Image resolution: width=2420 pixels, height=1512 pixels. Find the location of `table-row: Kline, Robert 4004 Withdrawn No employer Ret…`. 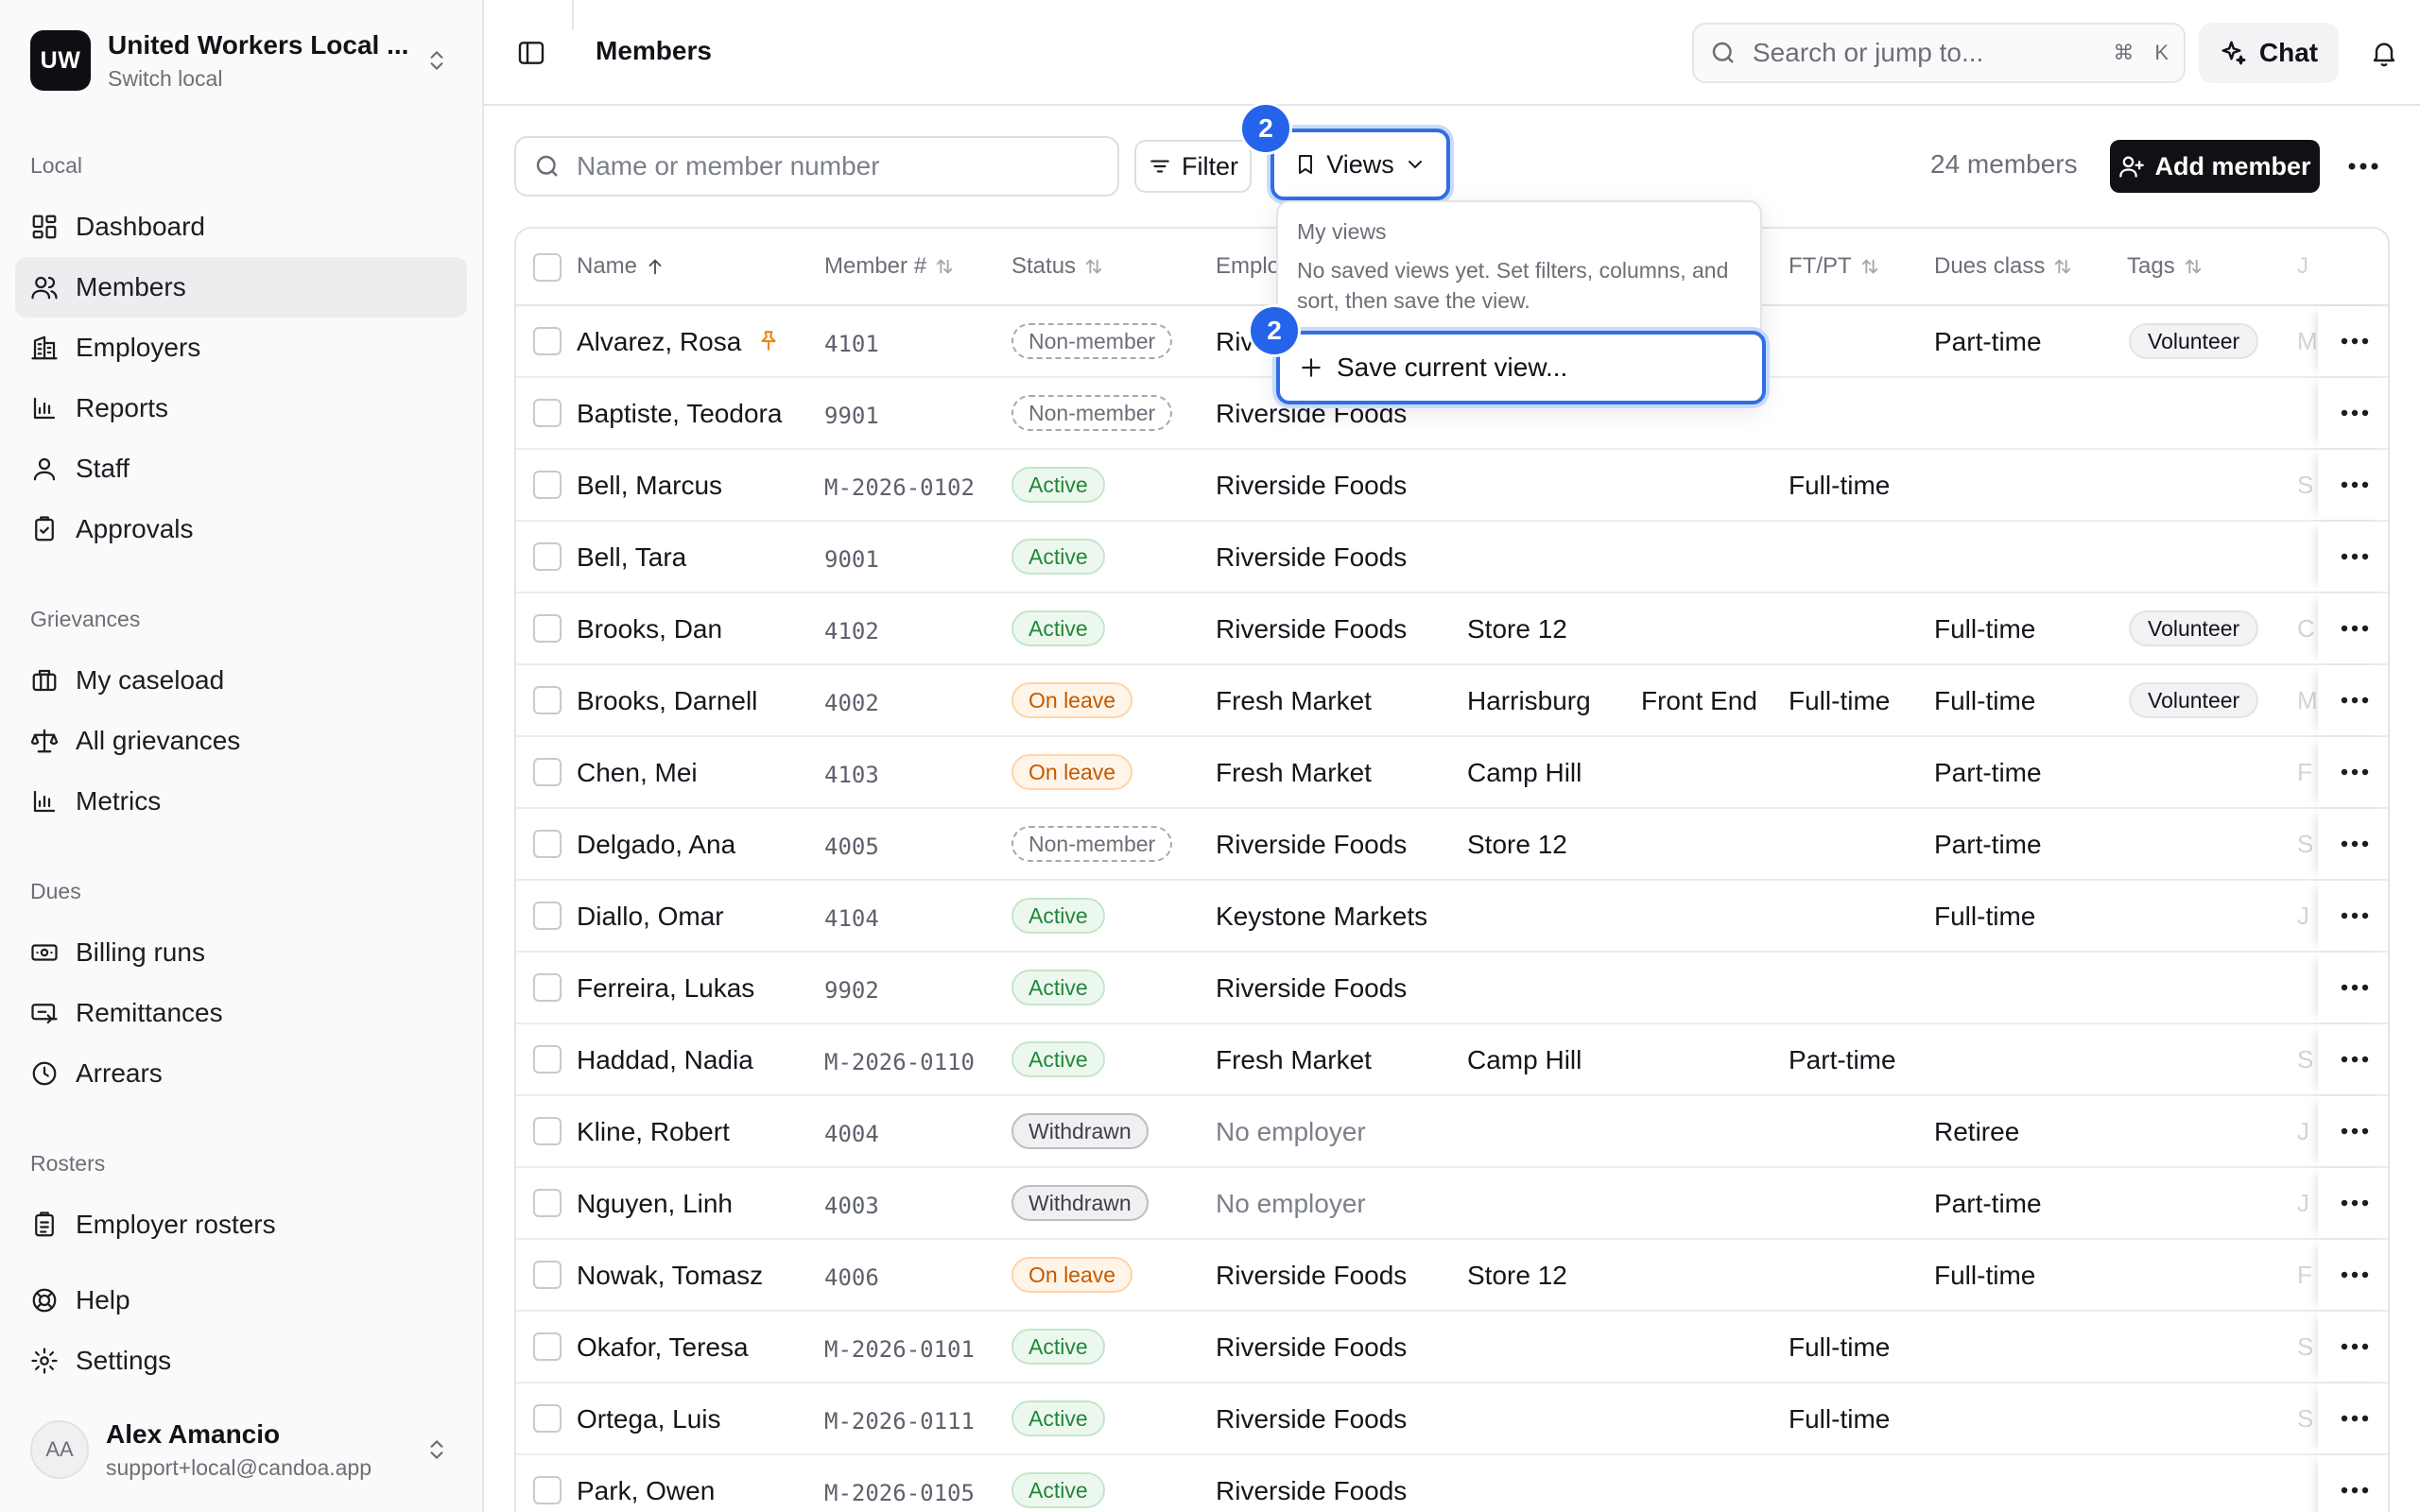

table-row: Kline, Robert 4004 Withdrawn No employer Ret… is located at coordinates (1452, 1132).